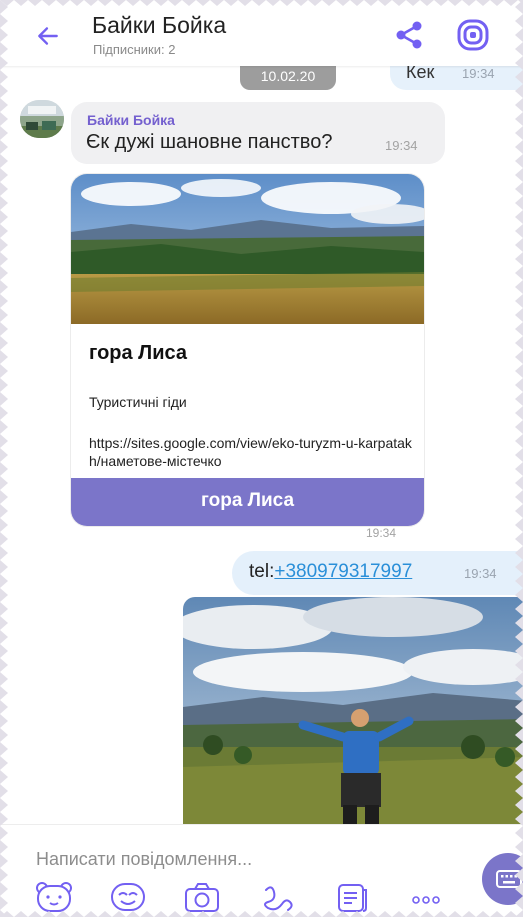 The height and width of the screenshot is (917, 523). I want to click on back-button, so click(48, 36).